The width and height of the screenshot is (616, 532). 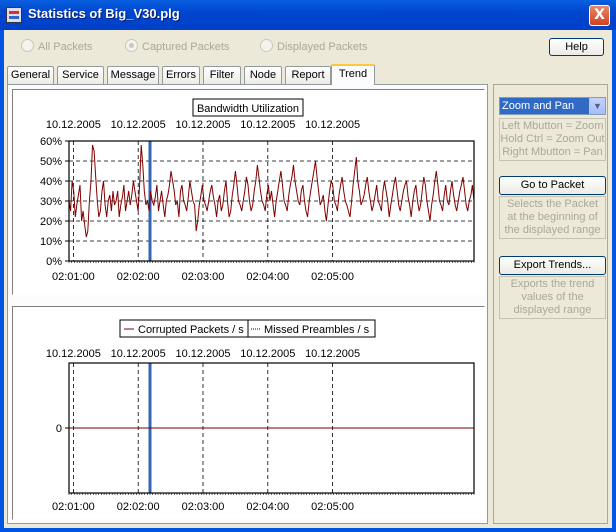 What do you see at coordinates (51, 222) in the screenshot?
I see `y-tick-label: 20%` at bounding box center [51, 222].